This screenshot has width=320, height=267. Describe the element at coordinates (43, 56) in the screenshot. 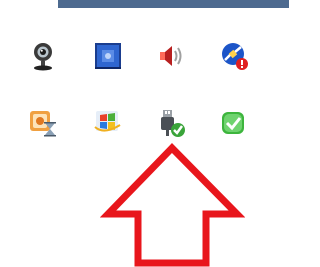

I see `webcam-icon` at that location.